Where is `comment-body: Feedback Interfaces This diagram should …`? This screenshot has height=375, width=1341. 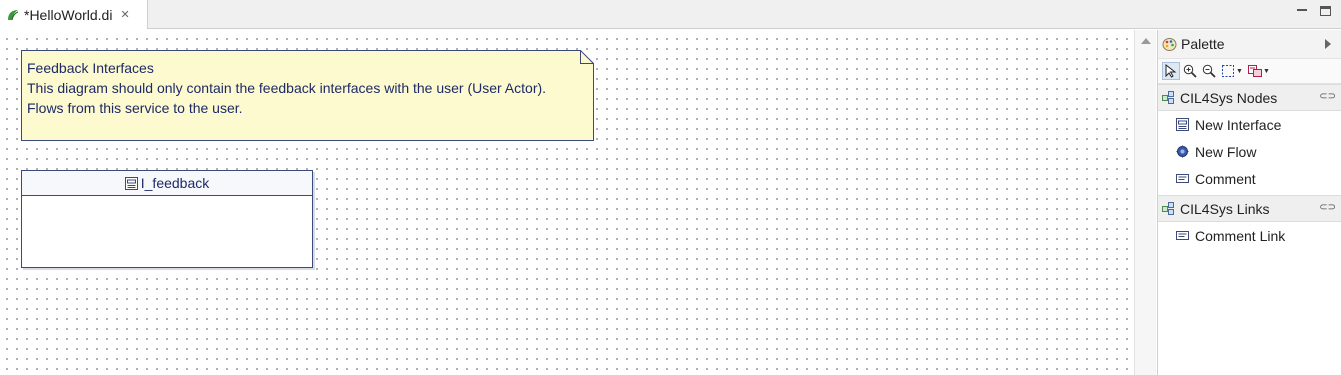
comment-body: Feedback Interfaces This diagram should … is located at coordinates (286, 88).